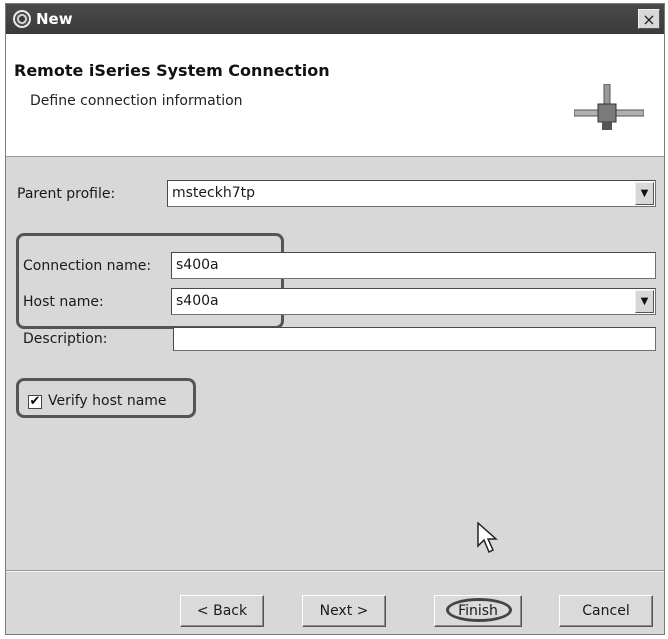  What do you see at coordinates (197, 301) in the screenshot?
I see `host-name-value: s400a` at bounding box center [197, 301].